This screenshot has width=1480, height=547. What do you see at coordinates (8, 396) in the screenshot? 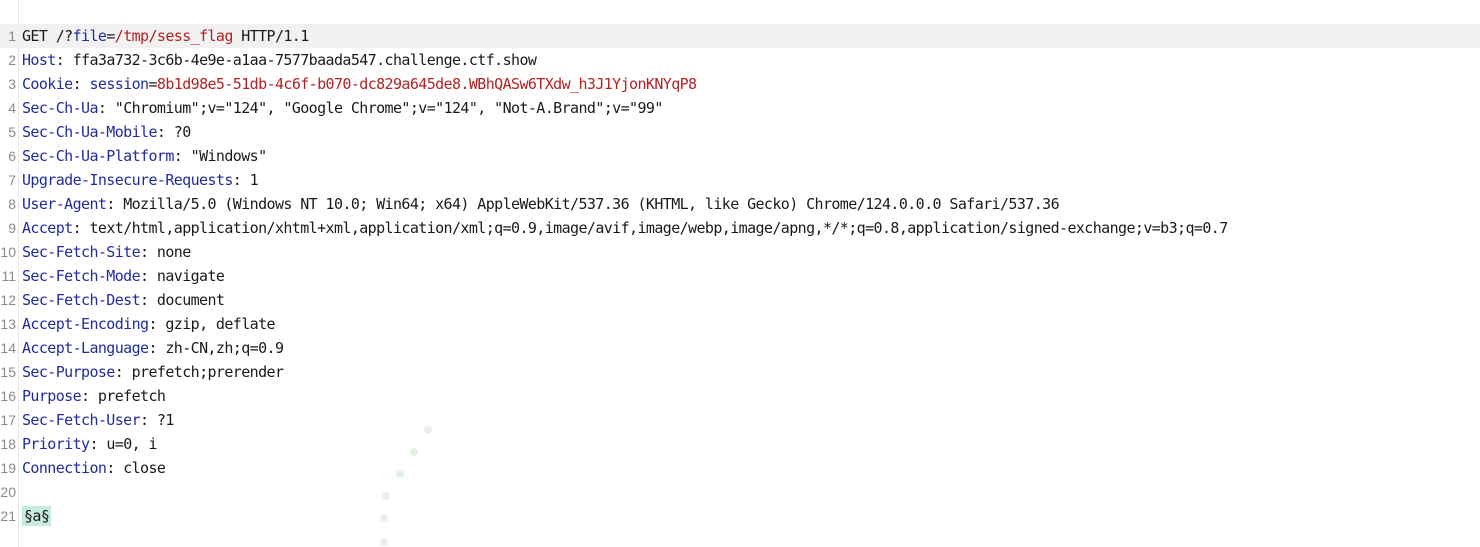
I see `line-number-text: 16` at bounding box center [8, 396].